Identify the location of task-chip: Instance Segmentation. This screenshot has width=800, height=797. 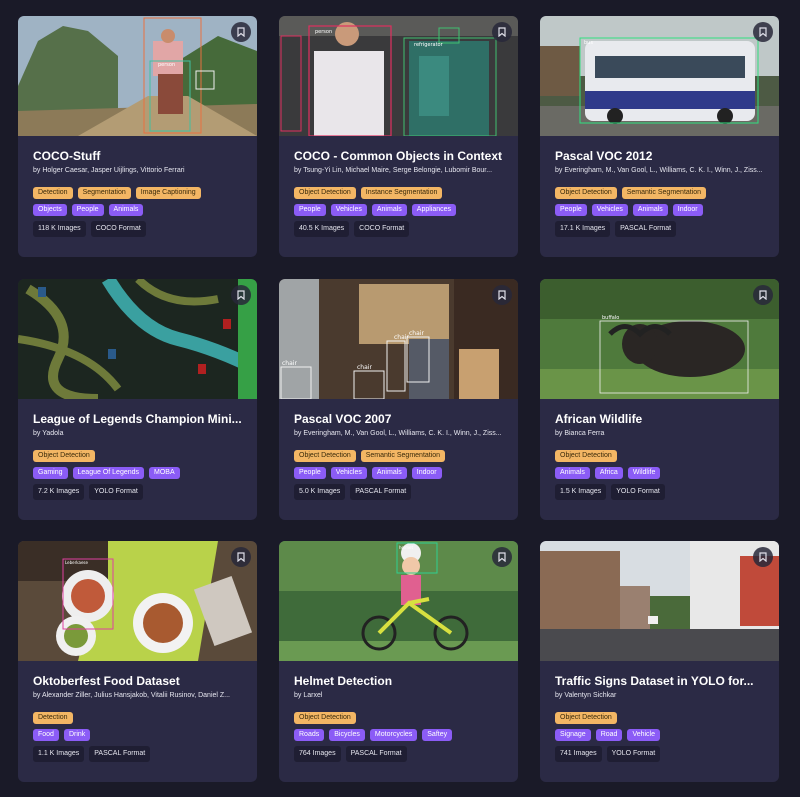
(401, 193).